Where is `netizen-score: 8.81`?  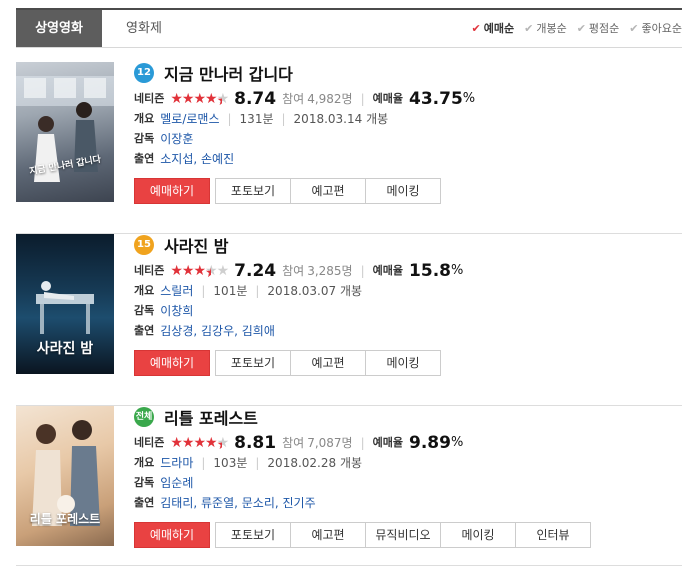 netizen-score: 8.81 is located at coordinates (255, 443).